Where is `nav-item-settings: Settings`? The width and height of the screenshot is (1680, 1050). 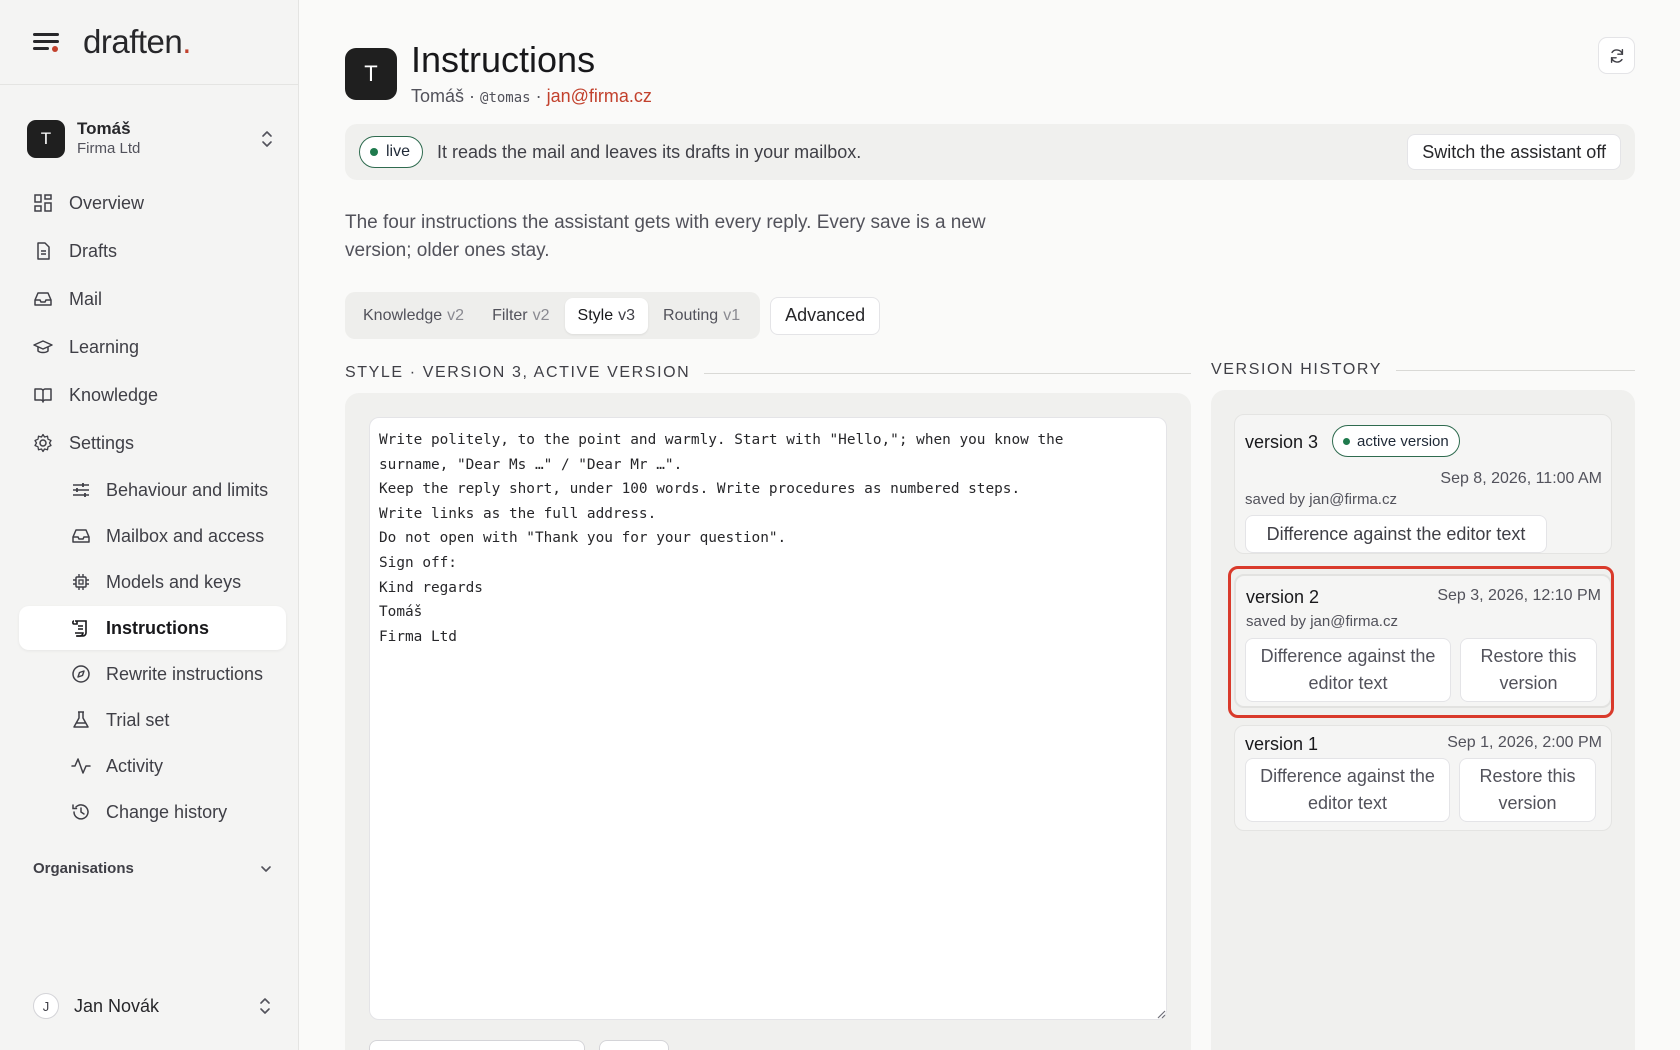
nav-item-settings: Settings is located at coordinates (152, 443).